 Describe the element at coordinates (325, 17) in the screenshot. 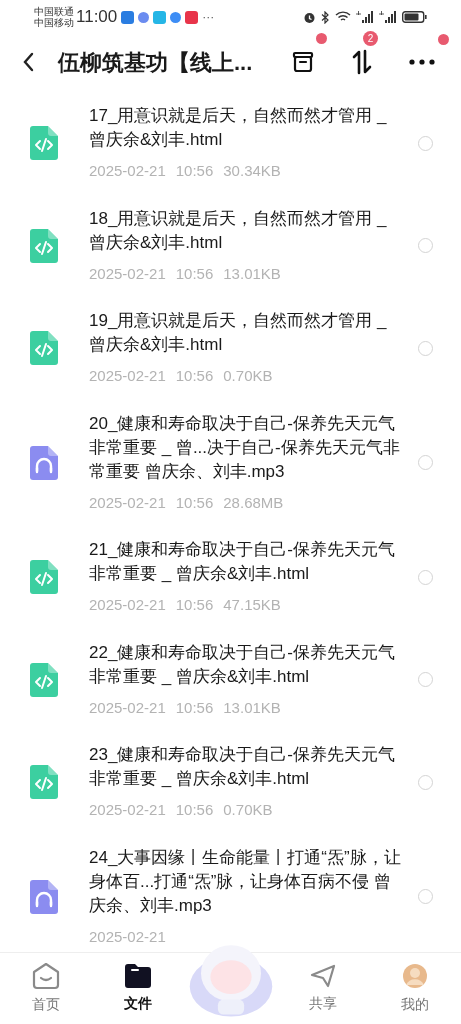

I see `bluetooth-icon` at that location.